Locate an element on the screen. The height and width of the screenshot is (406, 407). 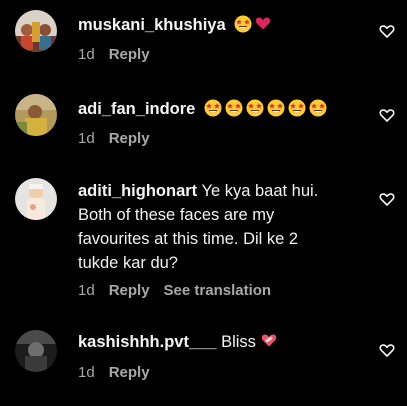
comment-username: aditi_highonart is located at coordinates (137, 191).